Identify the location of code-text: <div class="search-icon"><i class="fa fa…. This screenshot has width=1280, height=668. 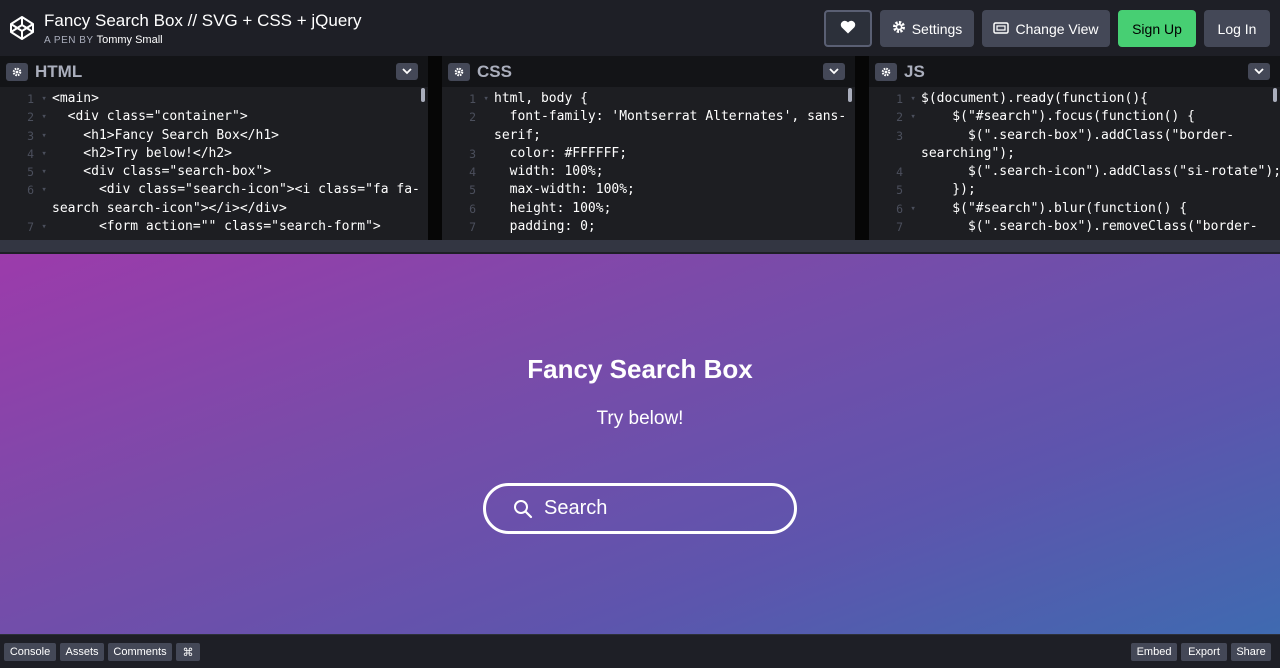
(236, 190).